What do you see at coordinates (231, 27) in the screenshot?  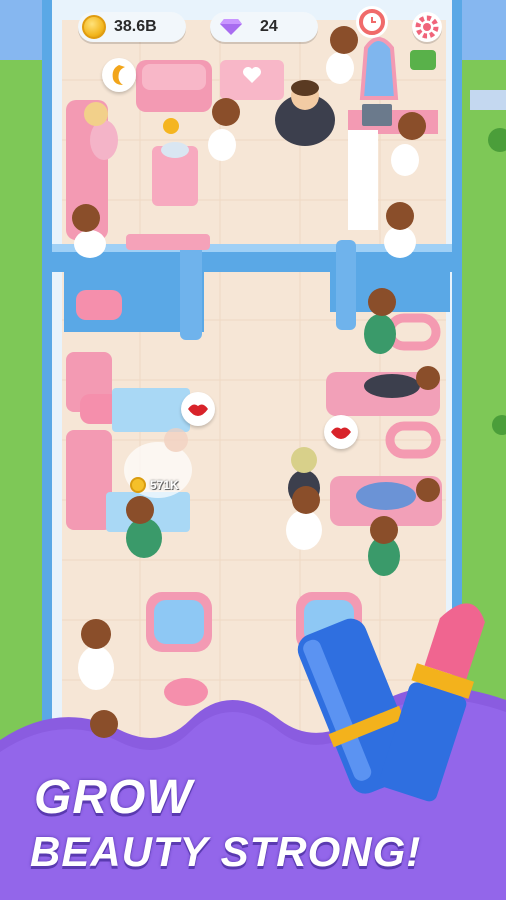 I see `diamond-icon` at bounding box center [231, 27].